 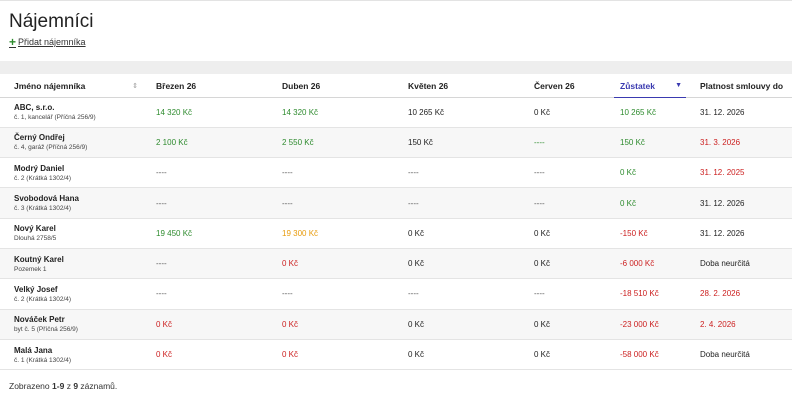 I want to click on balance-value: -58 000 Kč, so click(x=646, y=355).